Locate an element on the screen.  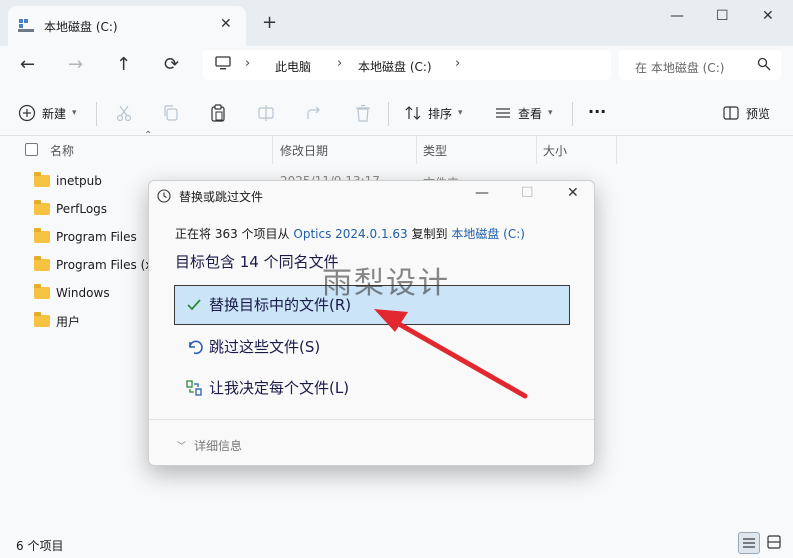
column-header-type: 类型 is located at coordinates (435, 150).